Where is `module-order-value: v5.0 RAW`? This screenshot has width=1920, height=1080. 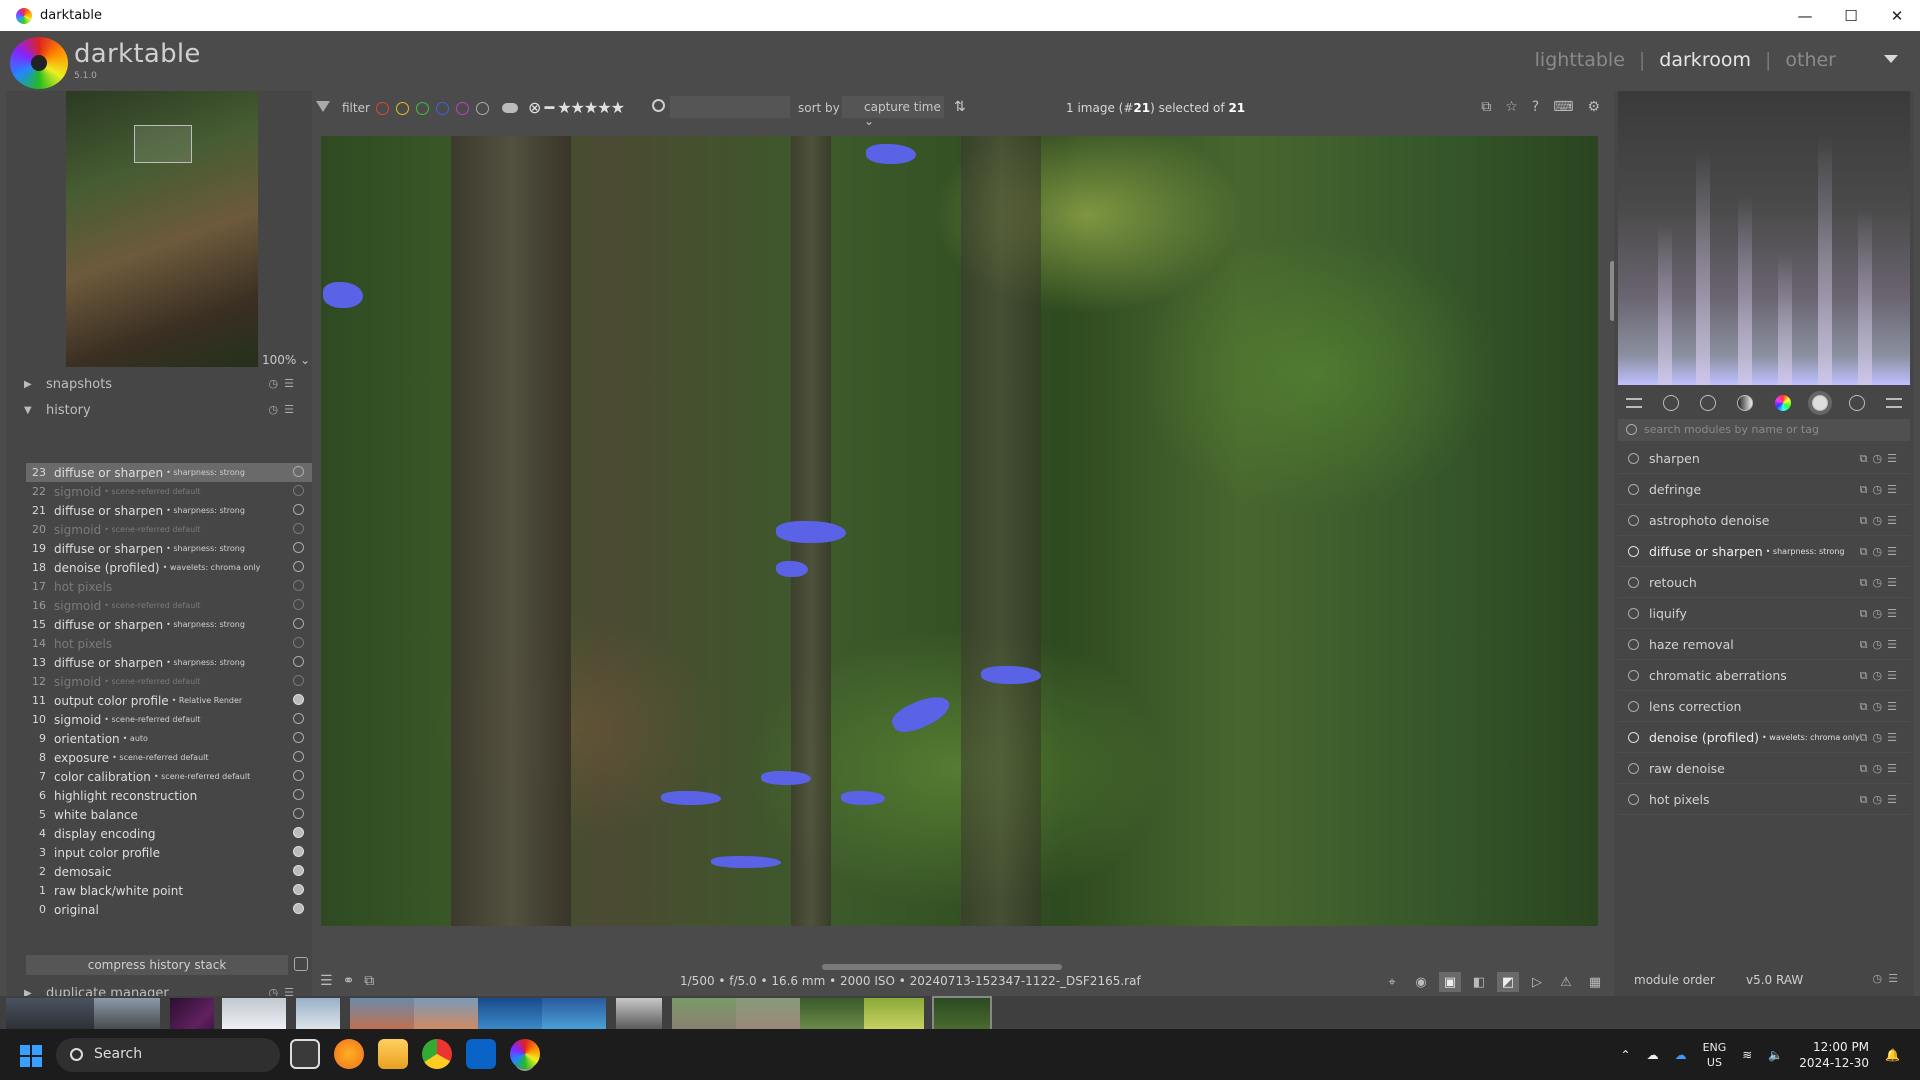 module-order-value: v5.0 RAW is located at coordinates (1774, 980).